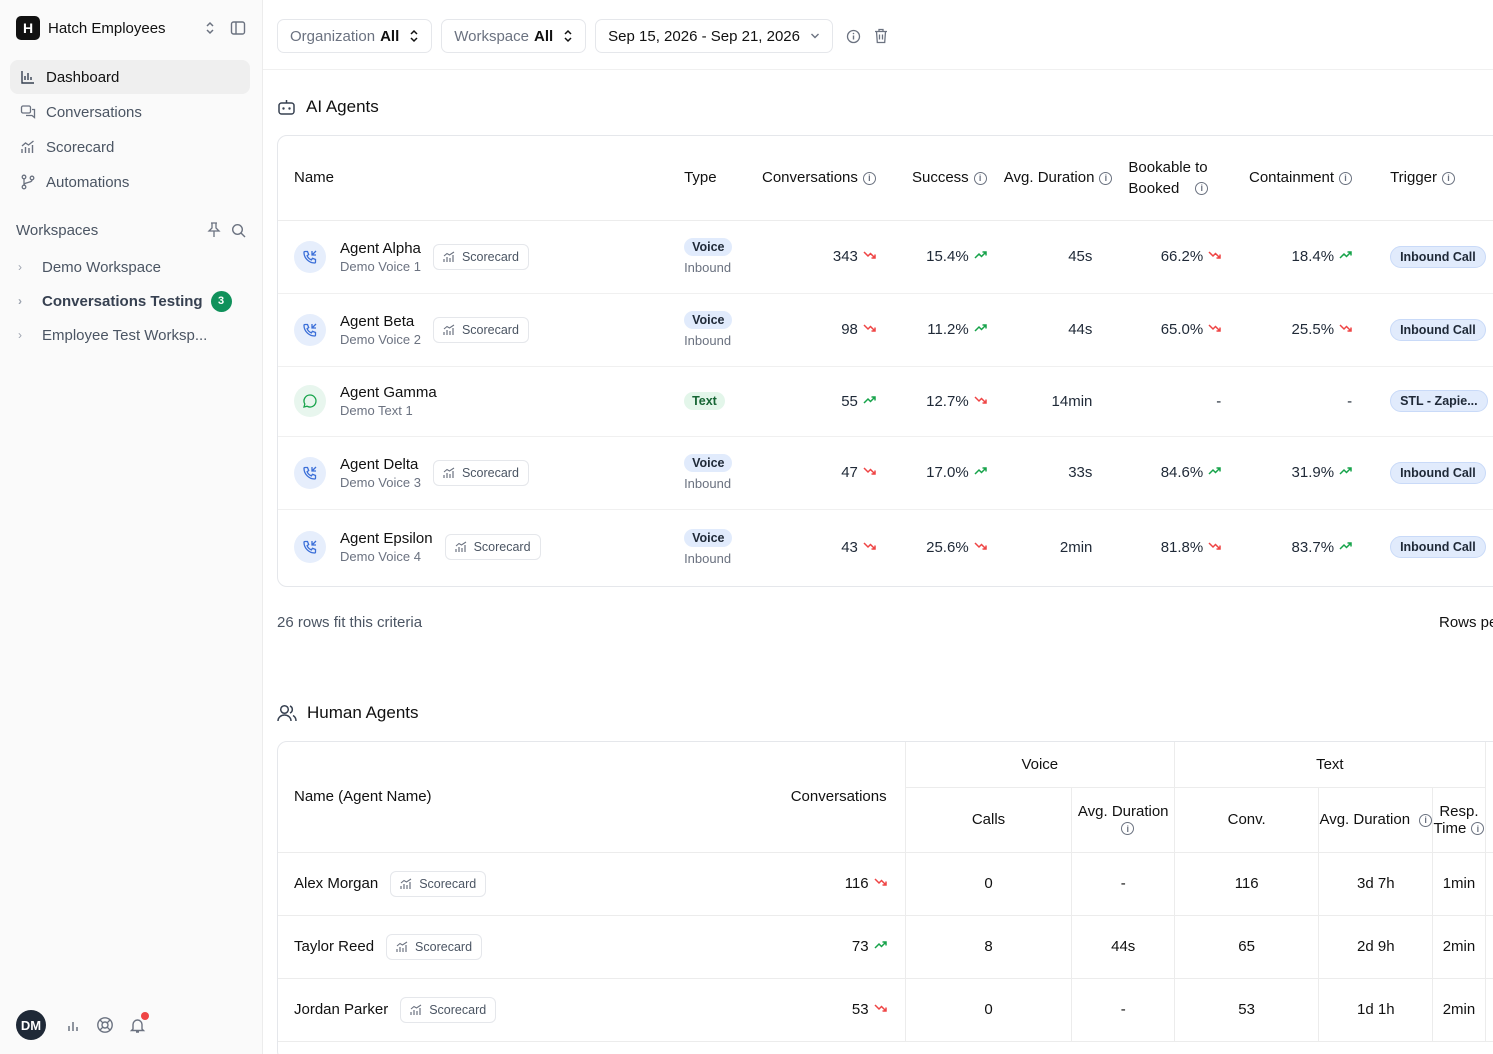 Image resolution: width=1493 pixels, height=1054 pixels. What do you see at coordinates (1182, 472) in the screenshot?
I see `bookable-value: 84.6%` at bounding box center [1182, 472].